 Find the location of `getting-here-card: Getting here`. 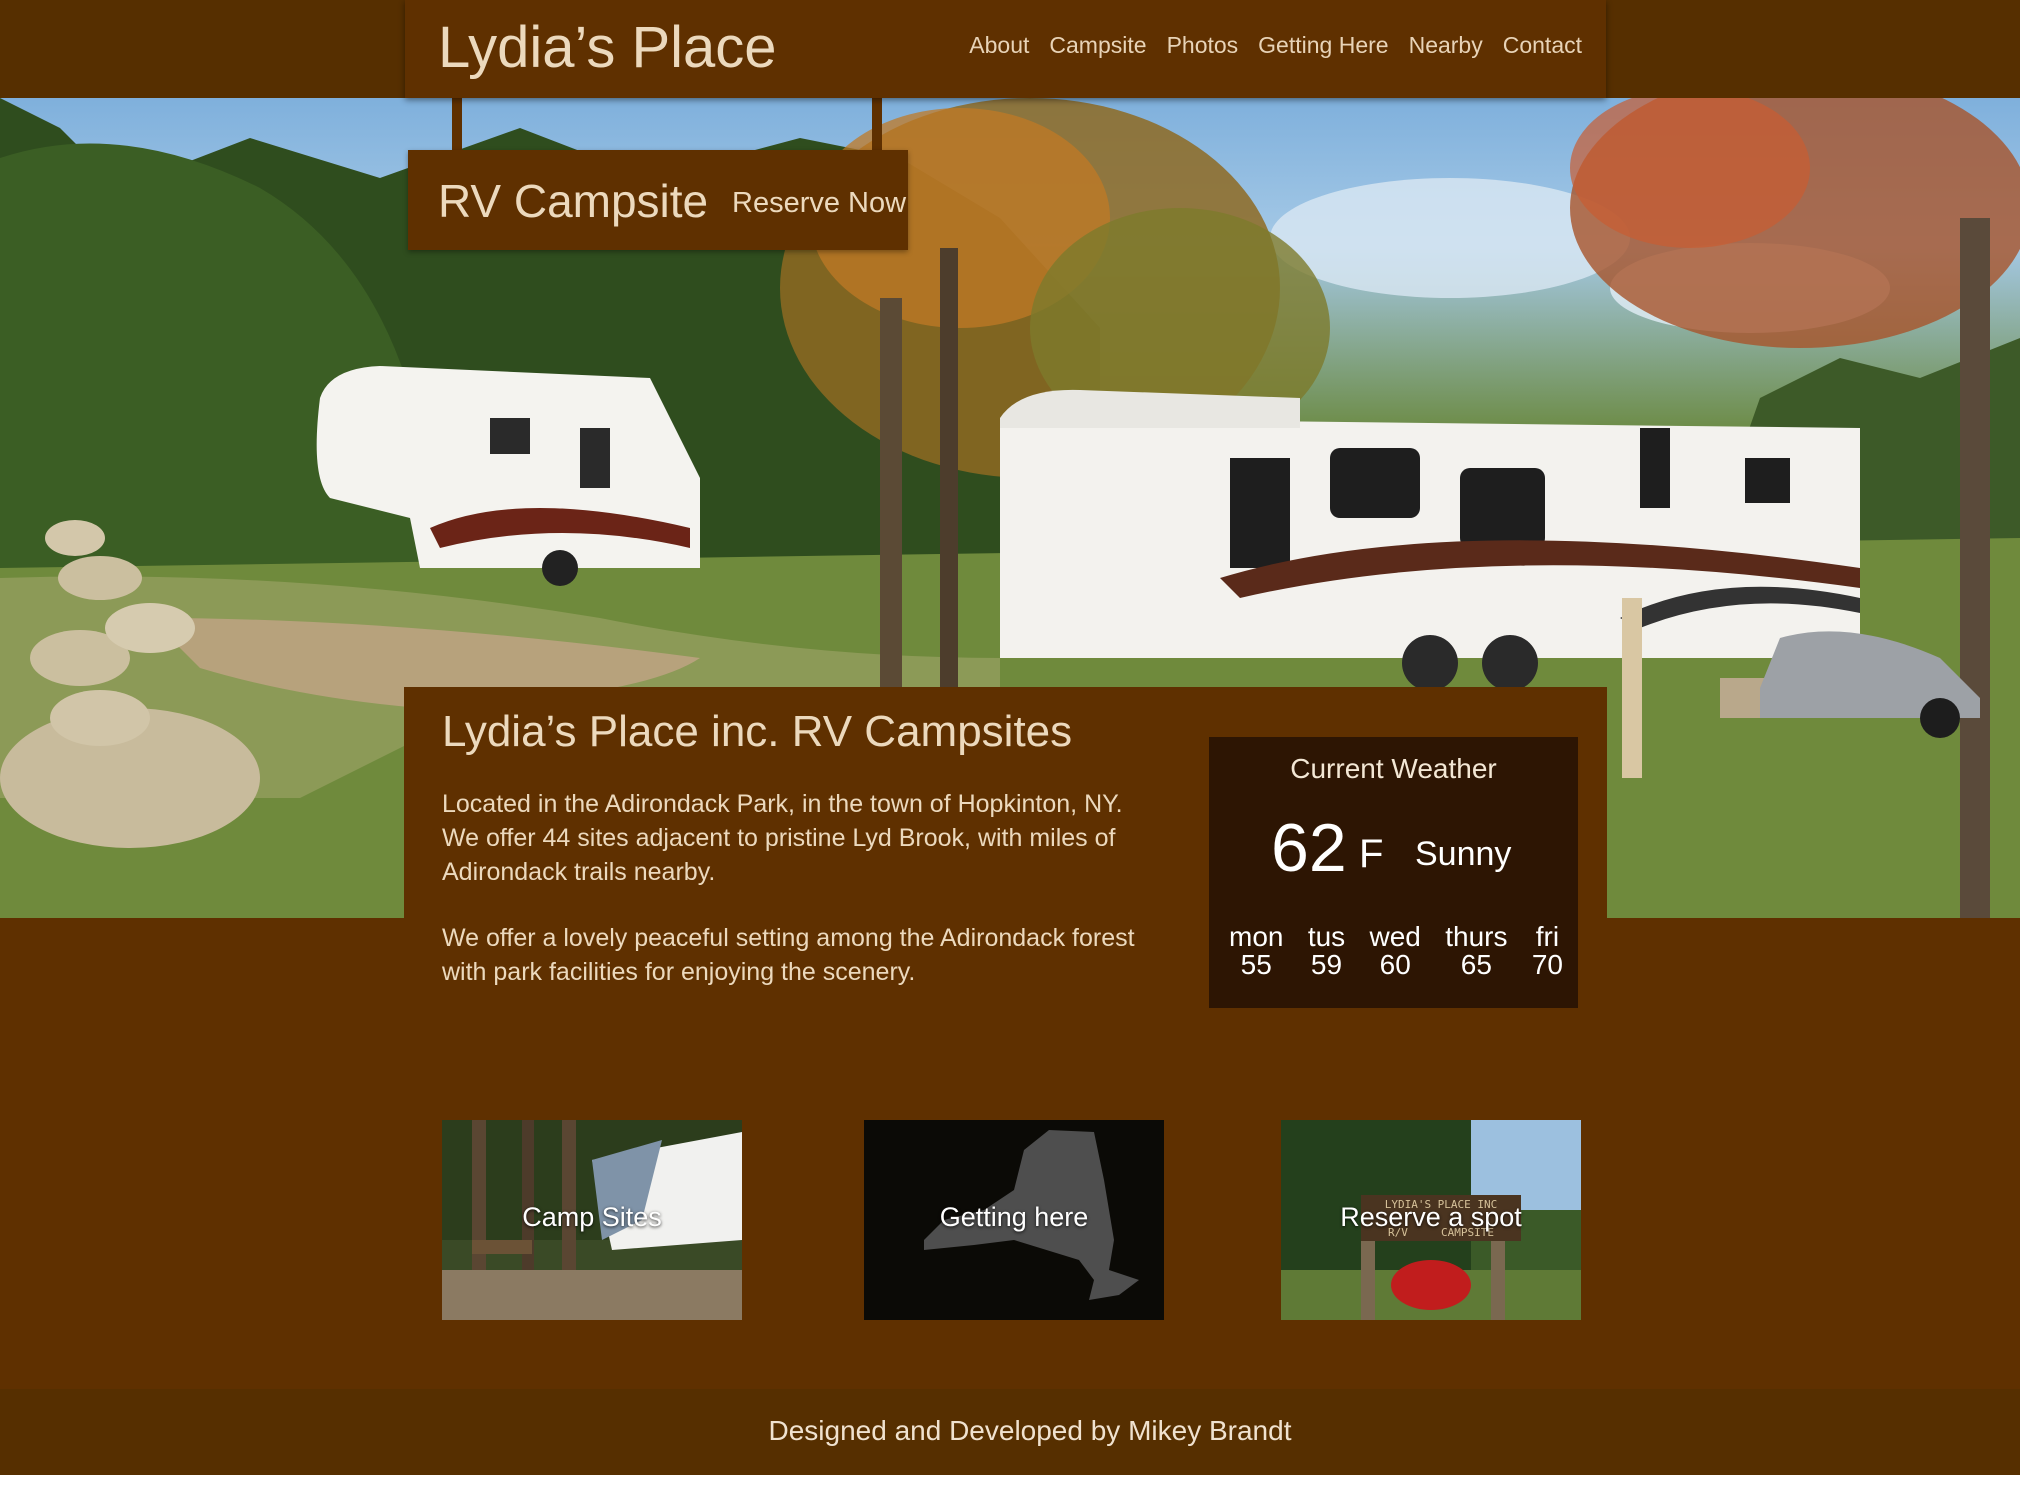

getting-here-card: Getting here is located at coordinates (1014, 1220).